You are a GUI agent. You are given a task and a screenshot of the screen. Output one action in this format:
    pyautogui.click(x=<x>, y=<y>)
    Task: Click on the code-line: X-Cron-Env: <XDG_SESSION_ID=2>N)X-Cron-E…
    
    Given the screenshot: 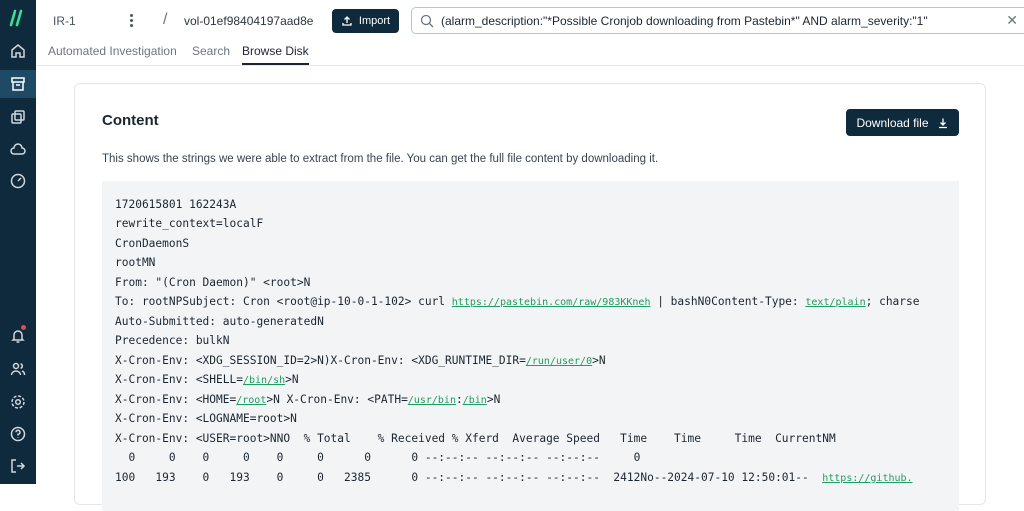 What is the action you would take?
    pyautogui.click(x=360, y=360)
    